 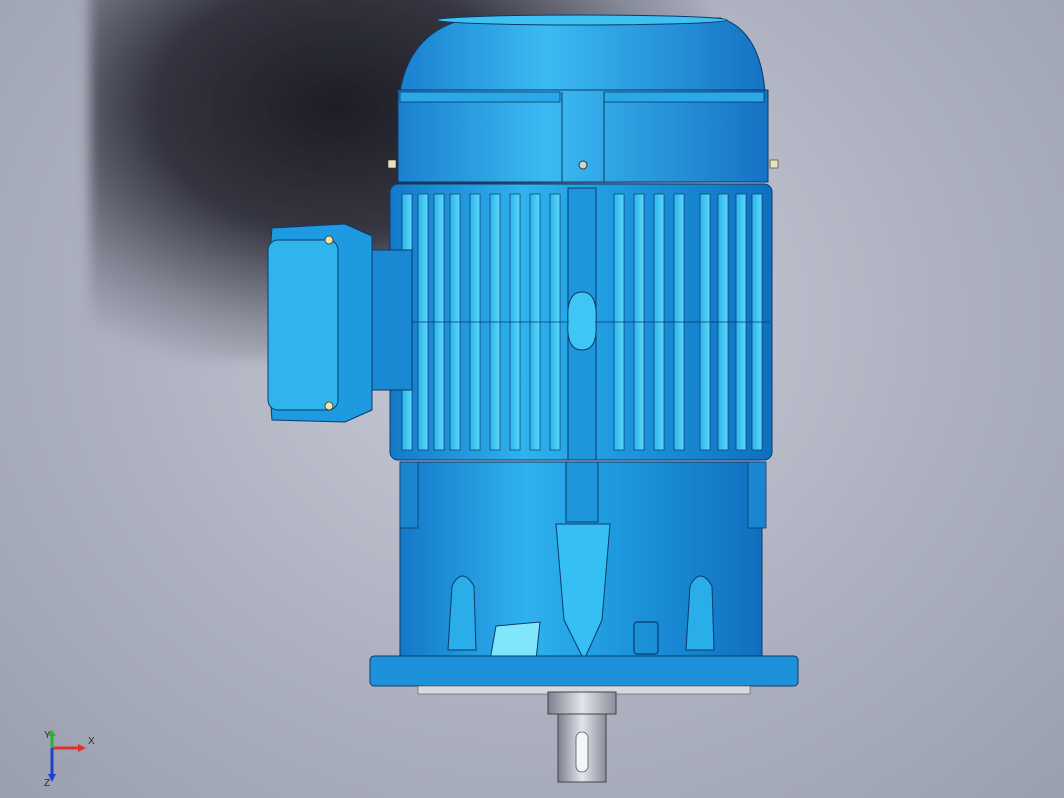 I want to click on x-axis-label: X, so click(x=91, y=741).